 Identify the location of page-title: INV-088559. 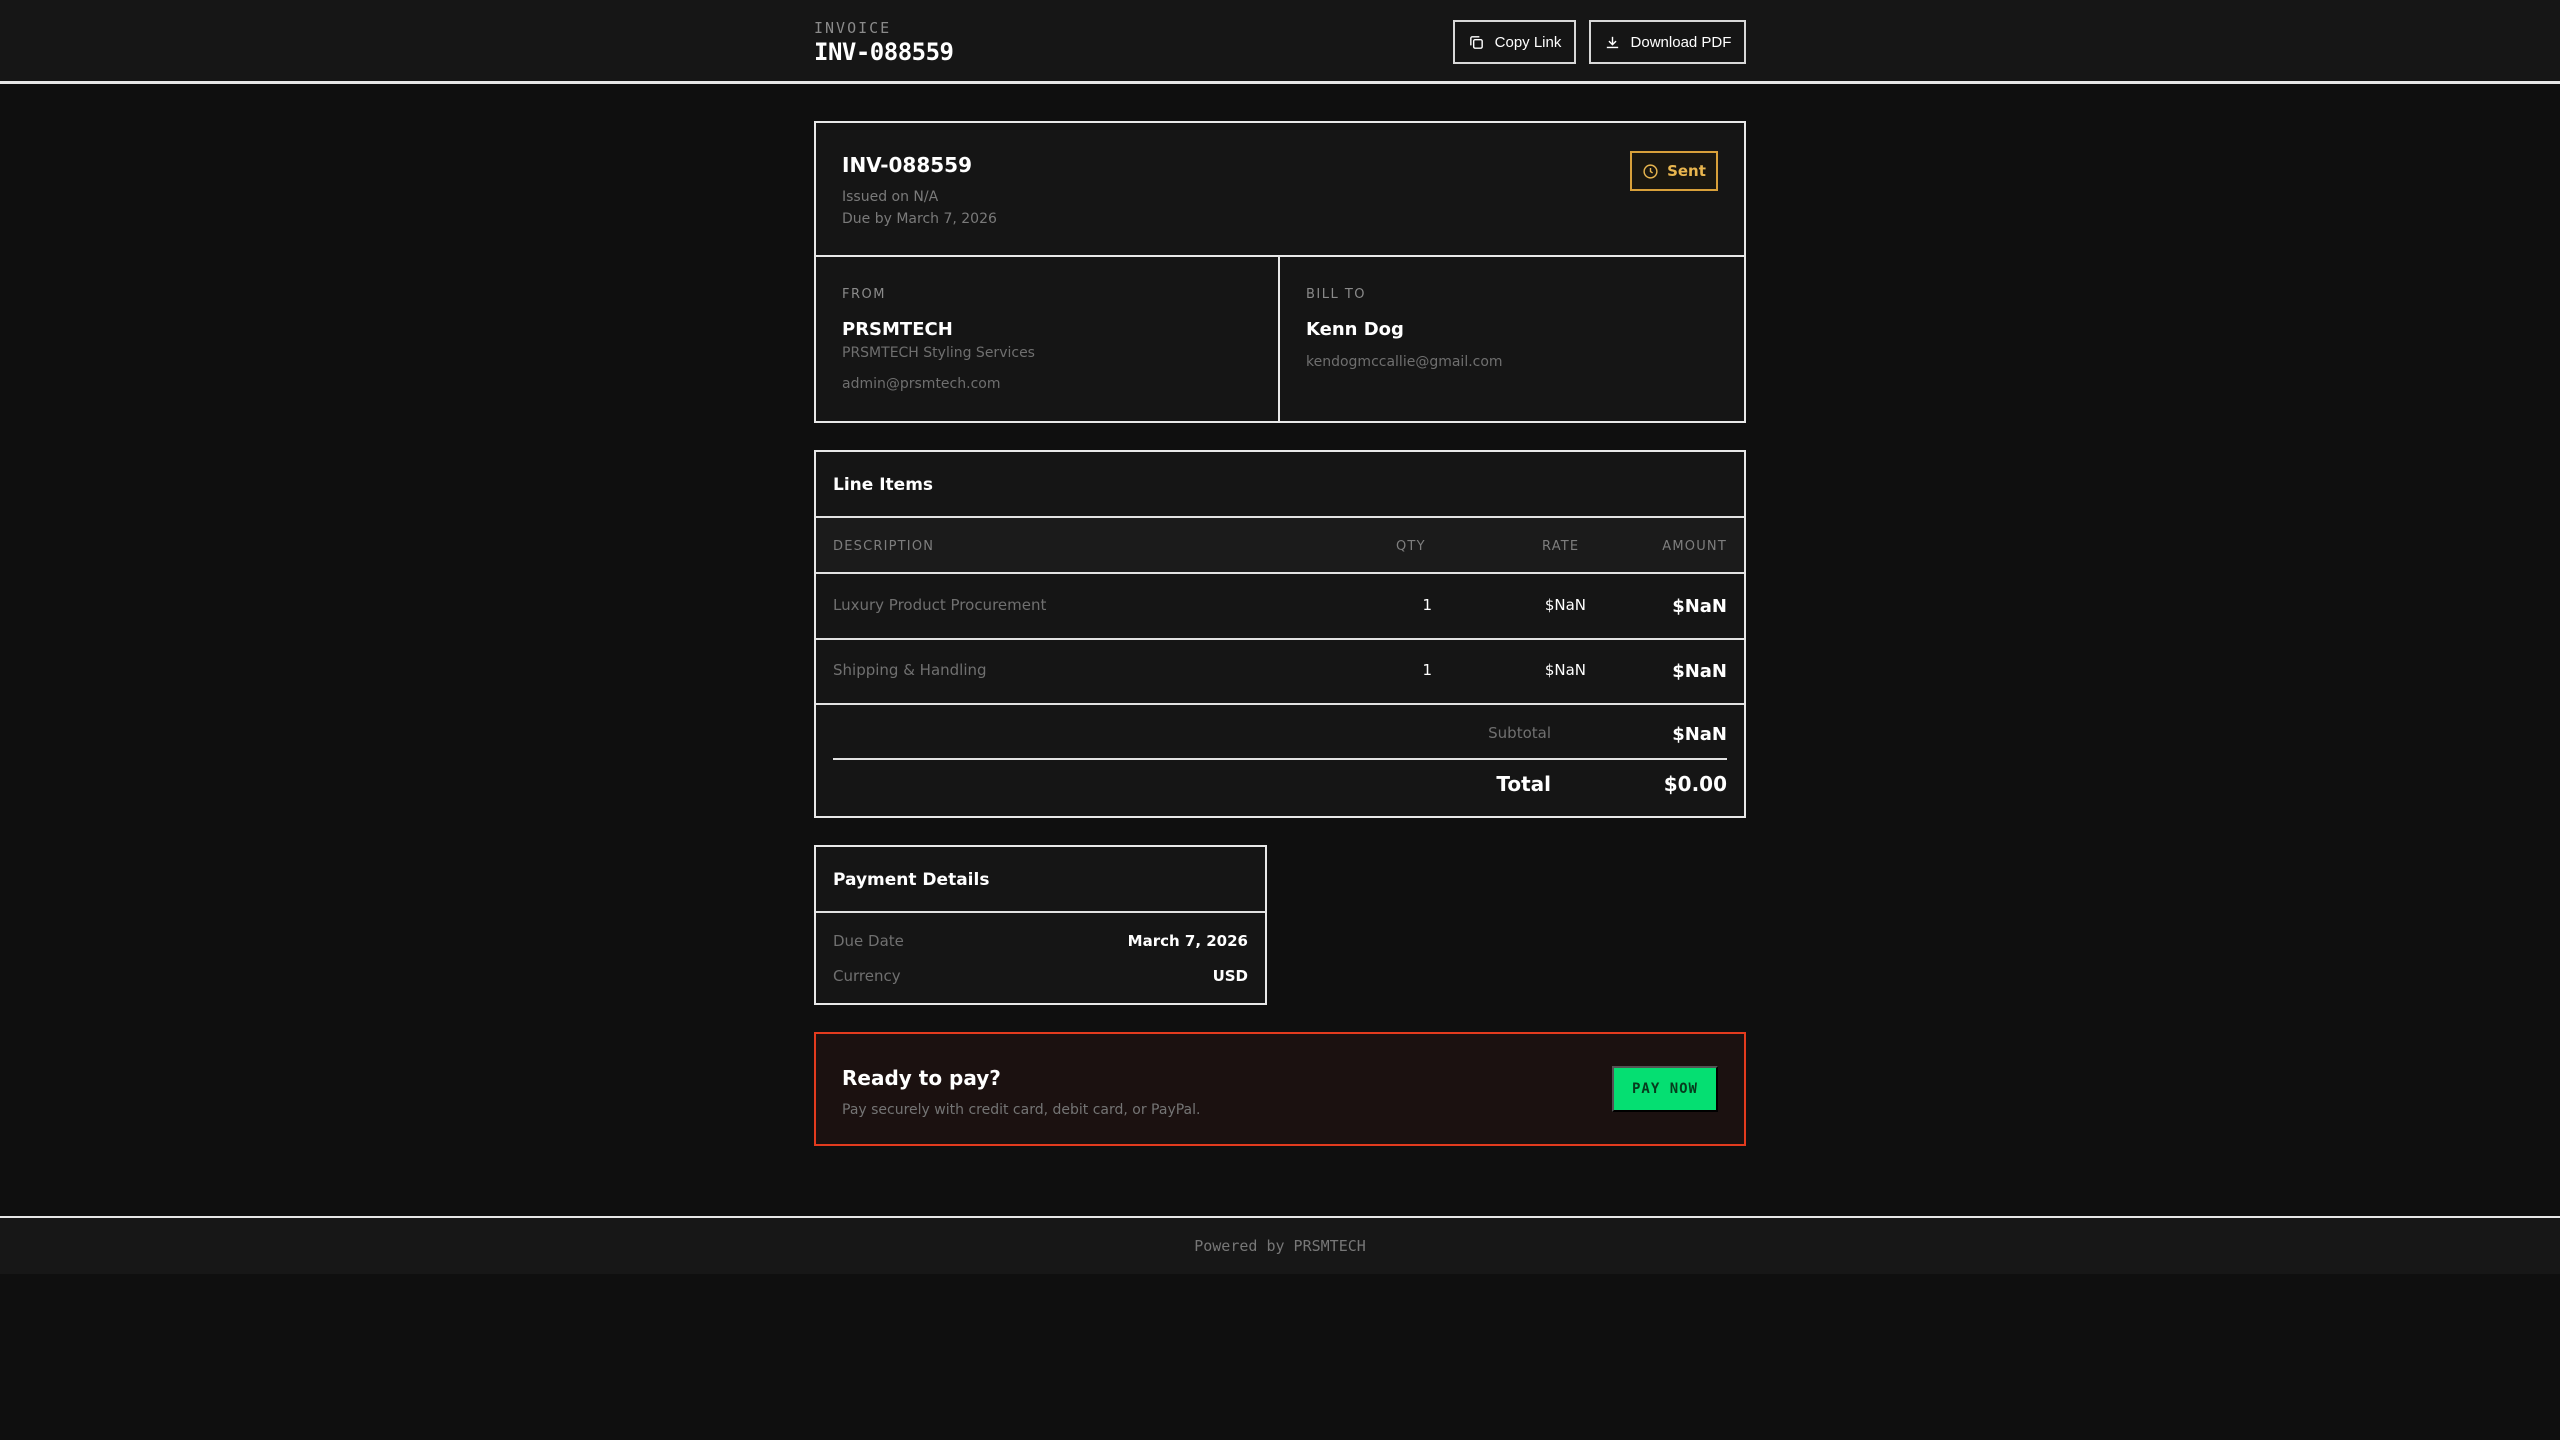
(884, 52).